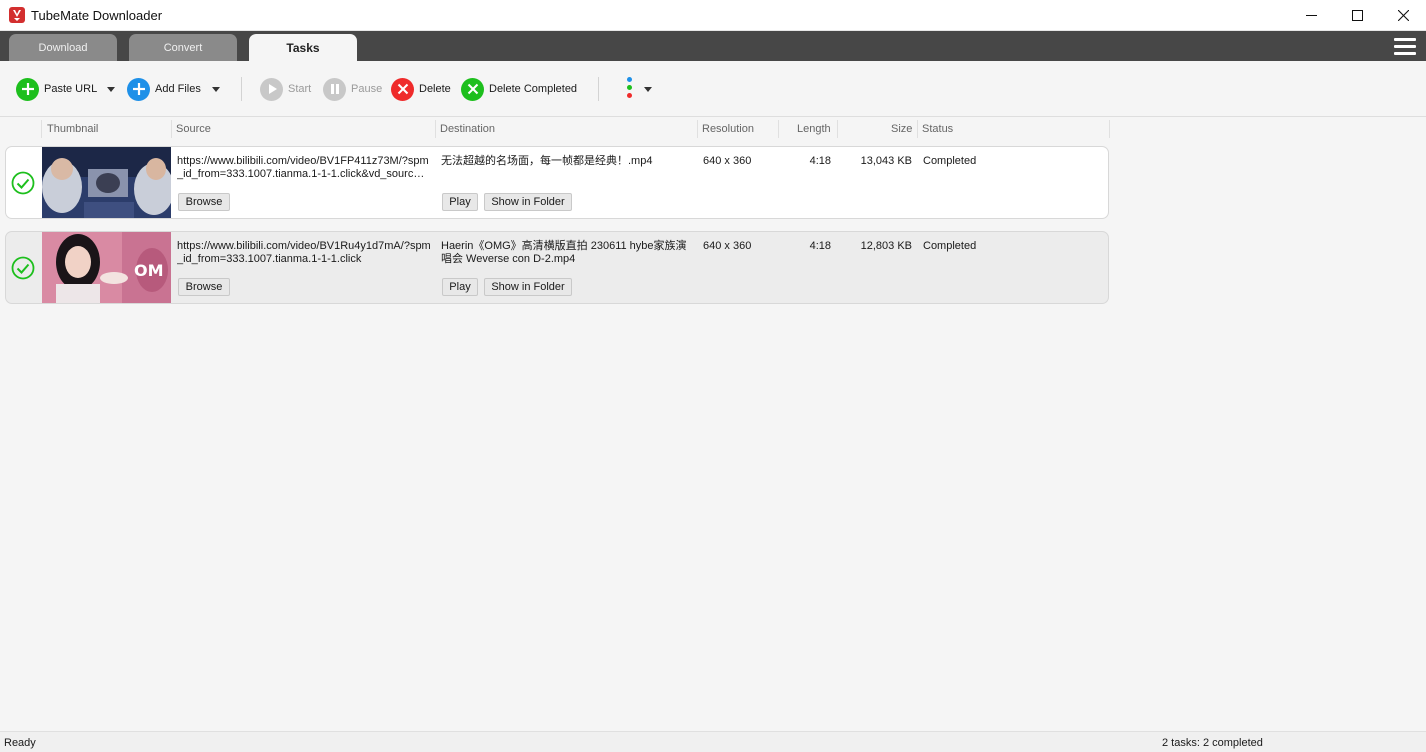 This screenshot has width=1426, height=752. What do you see at coordinates (1357, 15) in the screenshot?
I see `maximize-button` at bounding box center [1357, 15].